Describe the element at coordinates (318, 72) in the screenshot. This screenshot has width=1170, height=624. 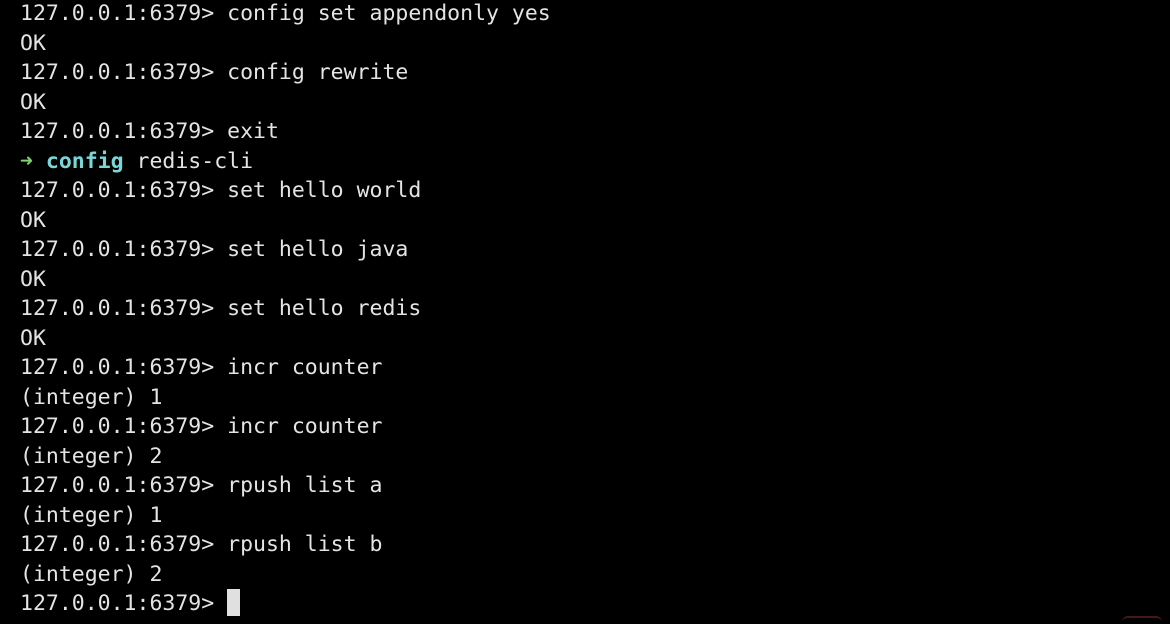
I see `command-text: config rewrite` at that location.